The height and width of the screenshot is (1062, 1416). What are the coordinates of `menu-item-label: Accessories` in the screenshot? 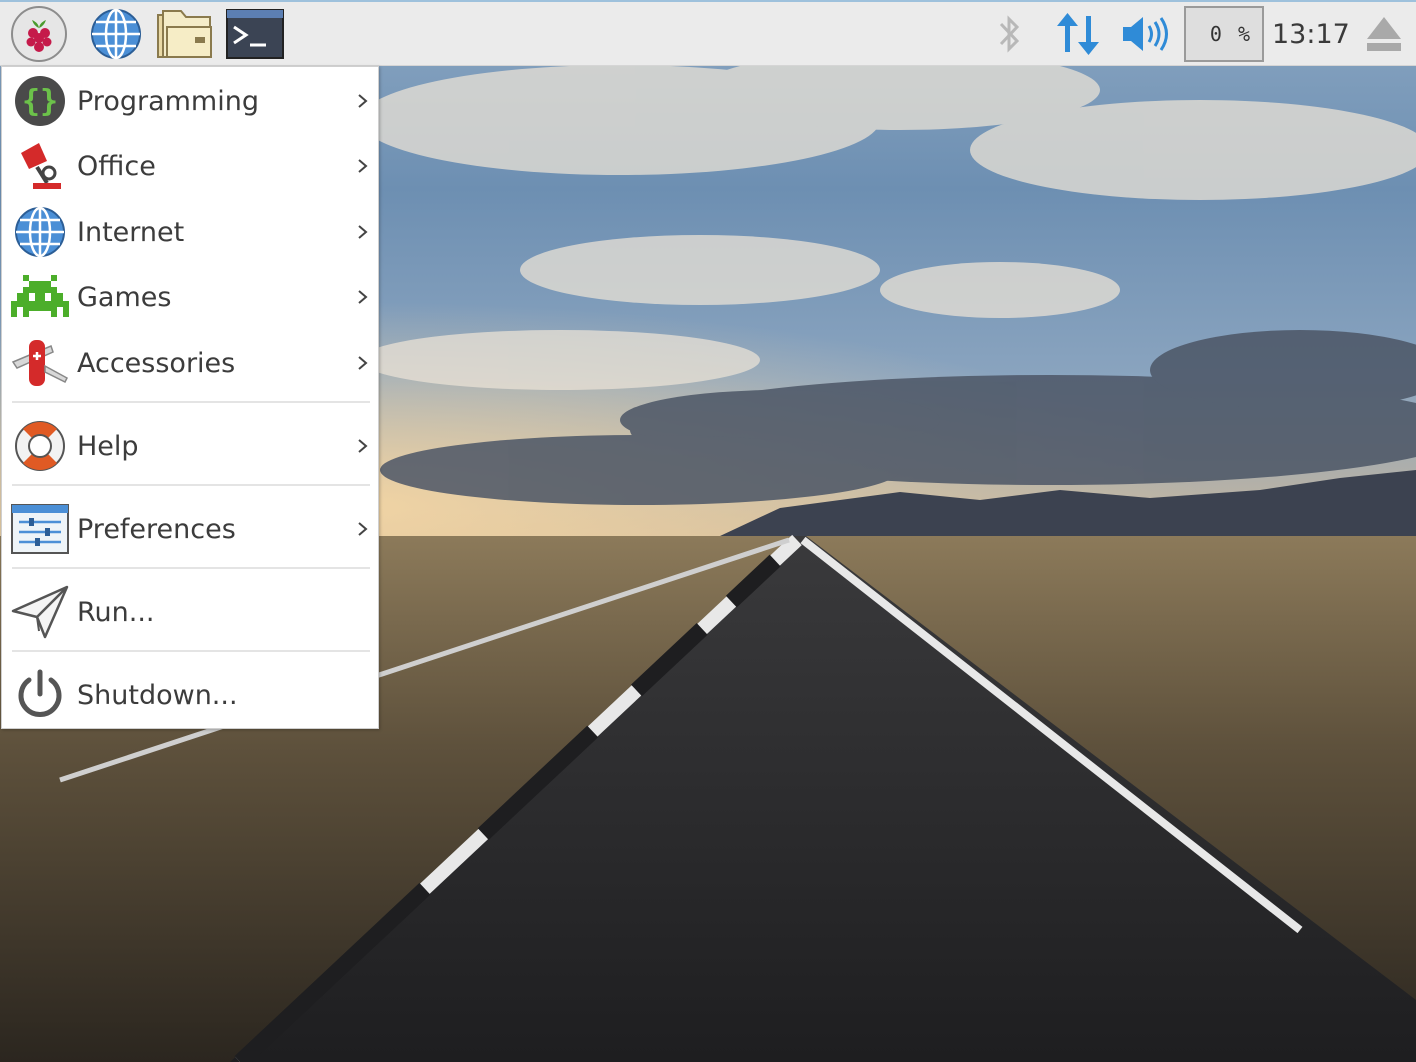 It's located at (156, 363).